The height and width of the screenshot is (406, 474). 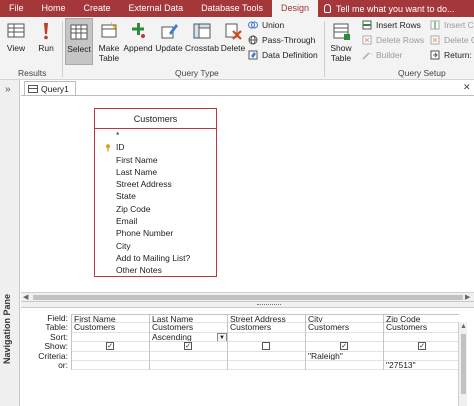 What do you see at coordinates (63, 364) in the screenshot?
I see `or-row-label: or:` at bounding box center [63, 364].